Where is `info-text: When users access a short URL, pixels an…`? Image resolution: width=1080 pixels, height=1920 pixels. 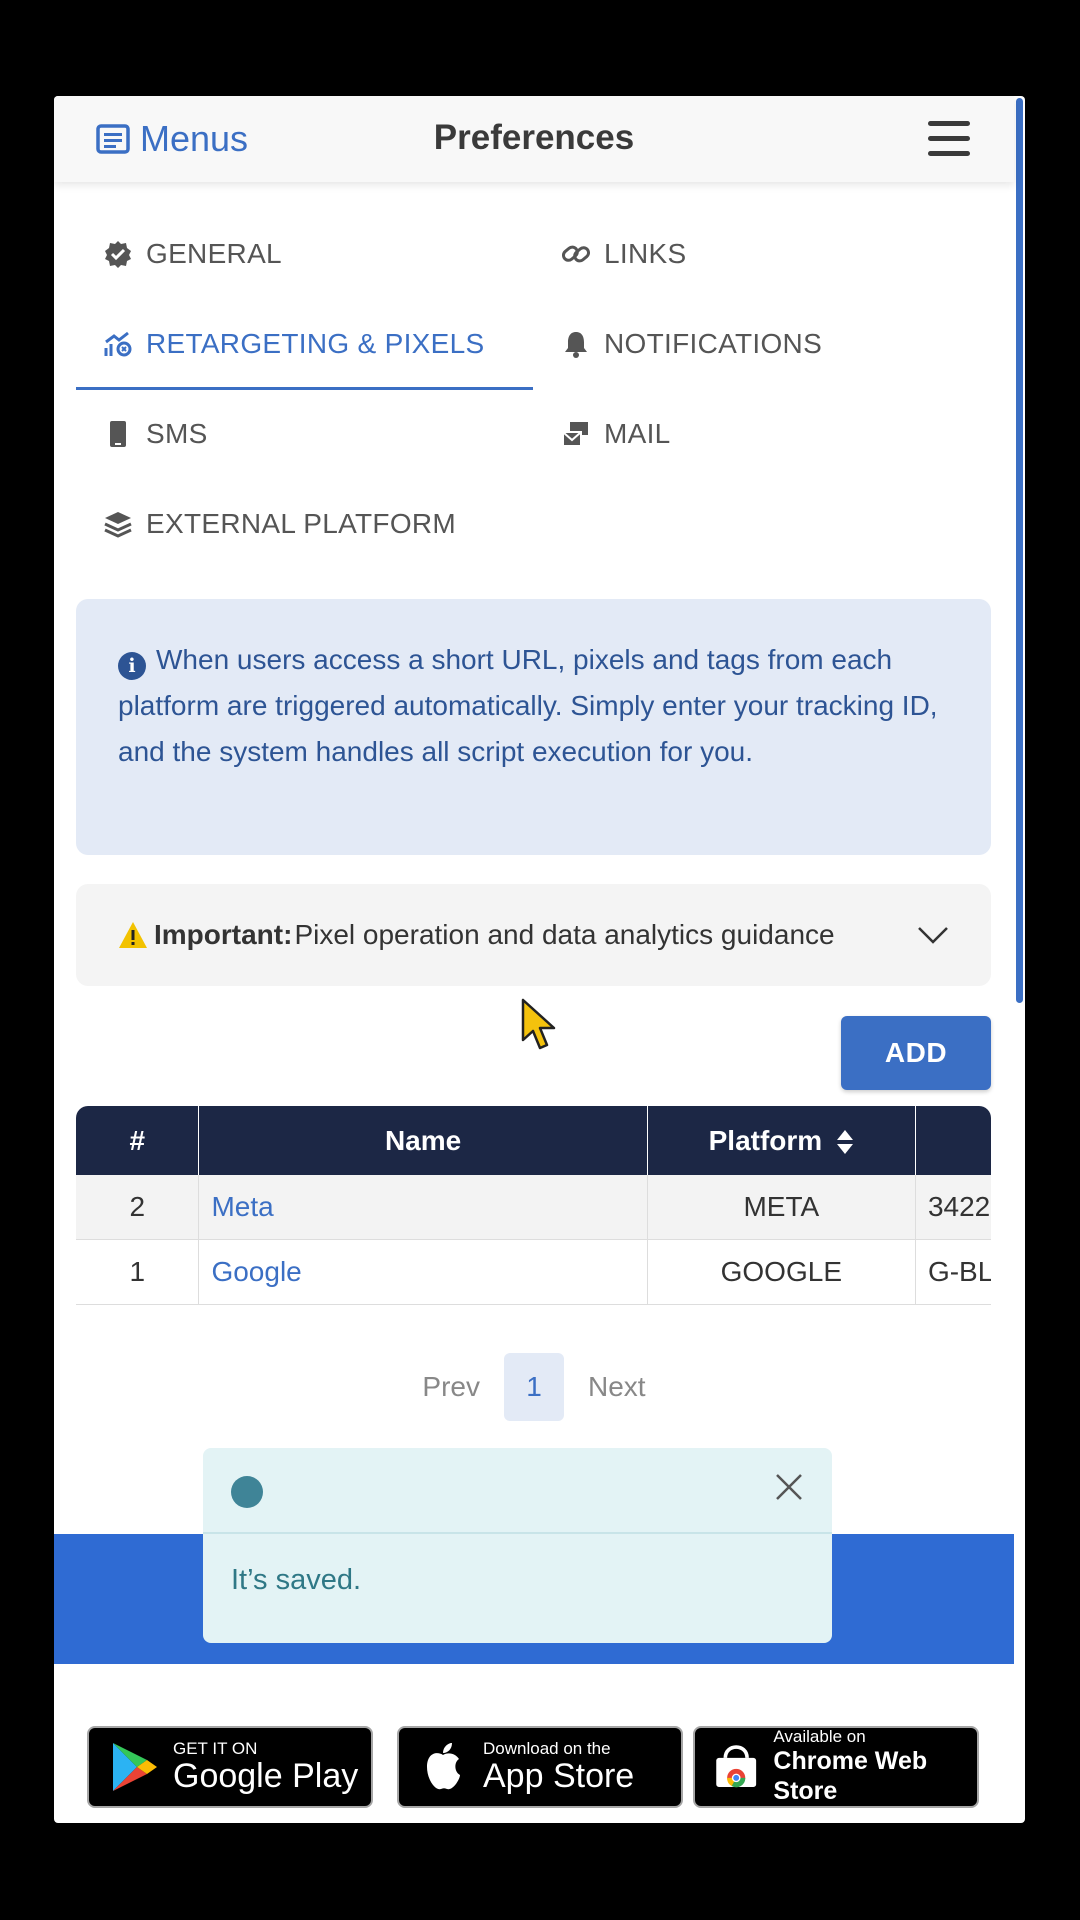 info-text: When users access a short URL, pixels an… is located at coordinates (528, 705).